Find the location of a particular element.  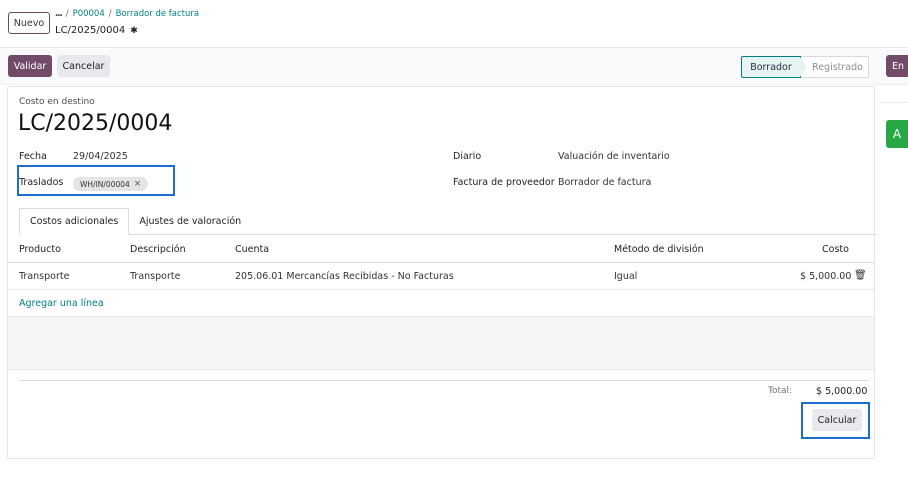

tab-divider is located at coordinates (447, 234).